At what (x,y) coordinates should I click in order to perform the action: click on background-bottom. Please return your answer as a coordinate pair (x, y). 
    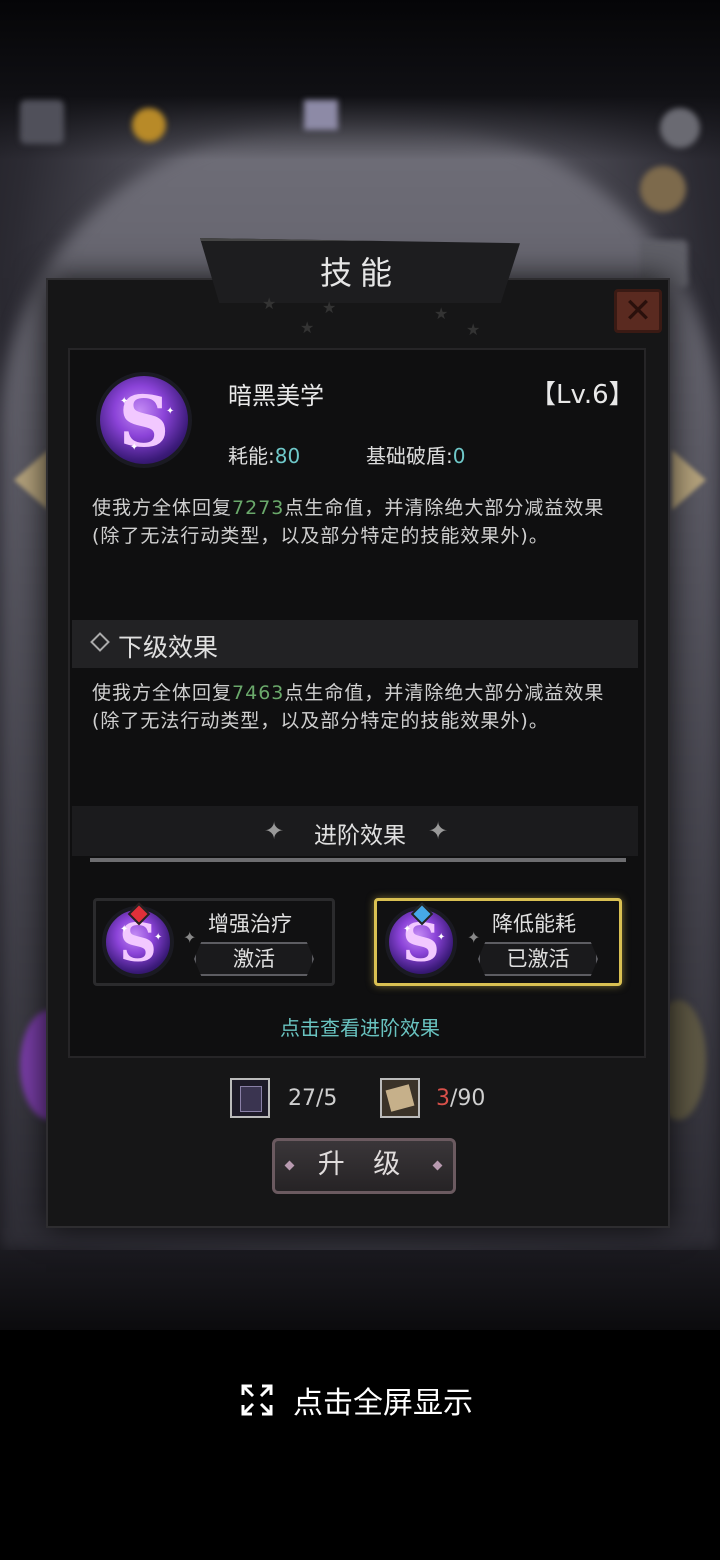
    Looking at the image, I should click on (360, 1290).